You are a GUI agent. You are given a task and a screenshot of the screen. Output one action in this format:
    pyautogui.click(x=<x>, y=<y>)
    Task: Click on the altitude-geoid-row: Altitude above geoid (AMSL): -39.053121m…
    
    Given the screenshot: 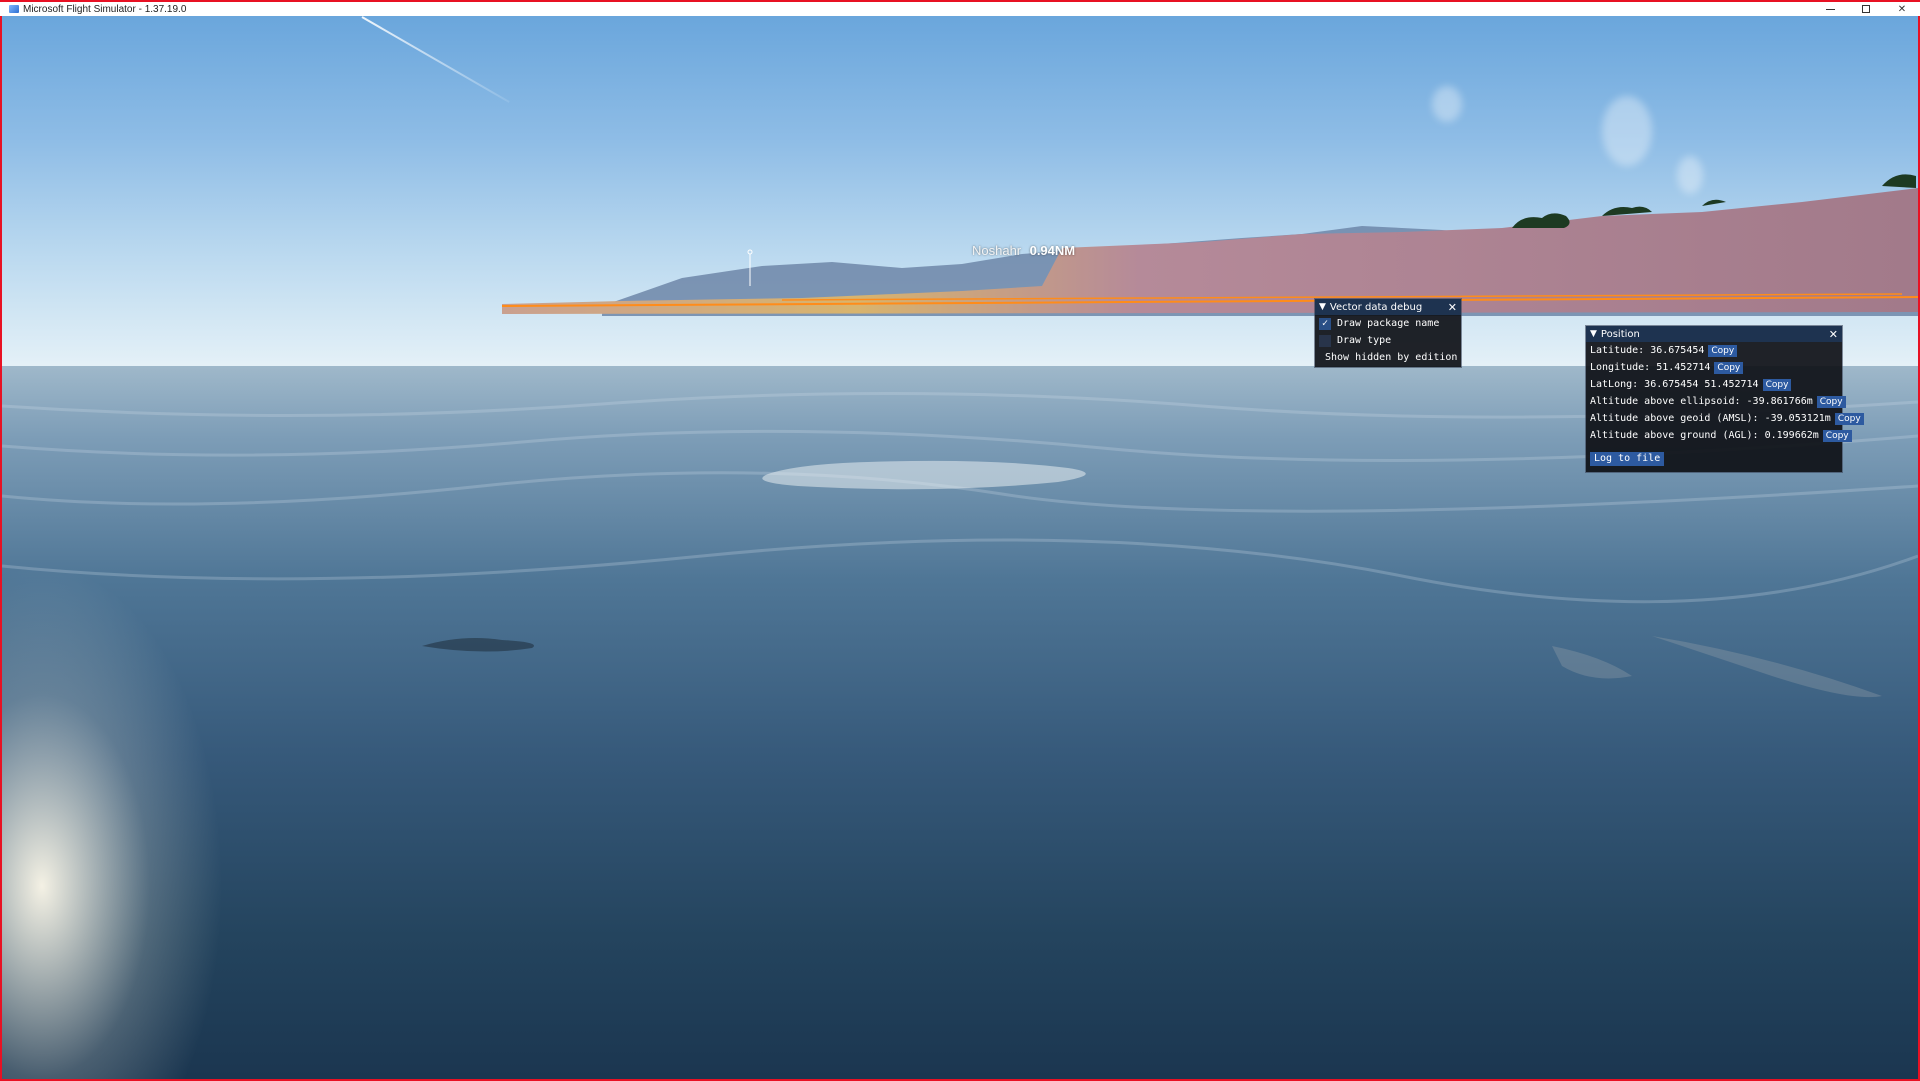 What is the action you would take?
    pyautogui.click(x=1725, y=418)
    